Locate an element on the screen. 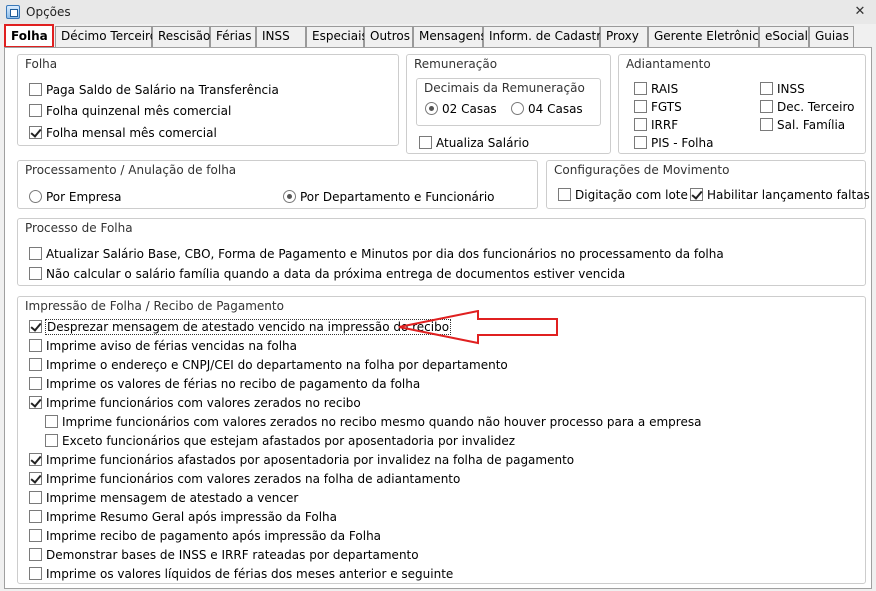 The image size is (876, 591). radio-por-departamento: Por Departamento e Funcionário is located at coordinates (389, 197).